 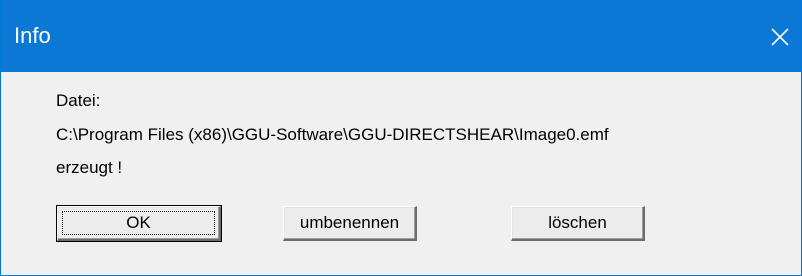 I want to click on rename-button-label: umbenennen, so click(x=349, y=222).